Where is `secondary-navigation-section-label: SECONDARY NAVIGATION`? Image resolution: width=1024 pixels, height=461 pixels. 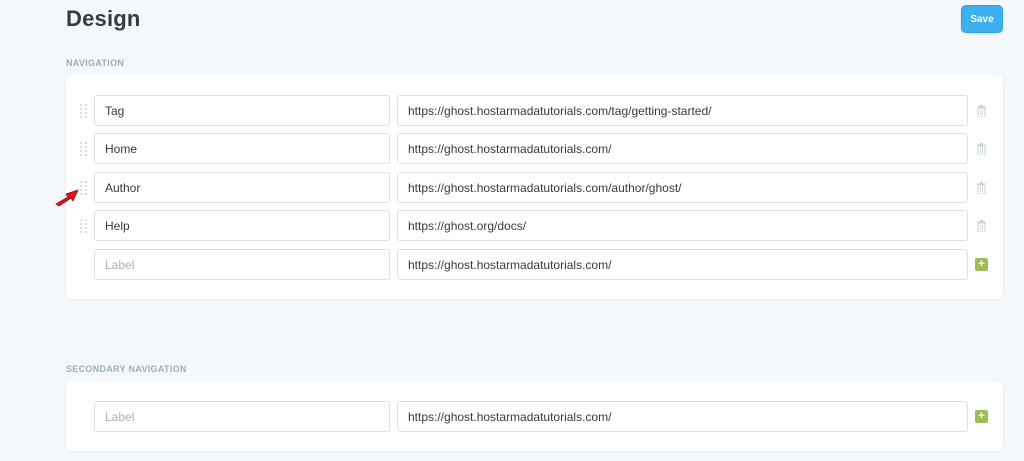
secondary-navigation-section-label: SECONDARY NAVIGATION is located at coordinates (126, 369).